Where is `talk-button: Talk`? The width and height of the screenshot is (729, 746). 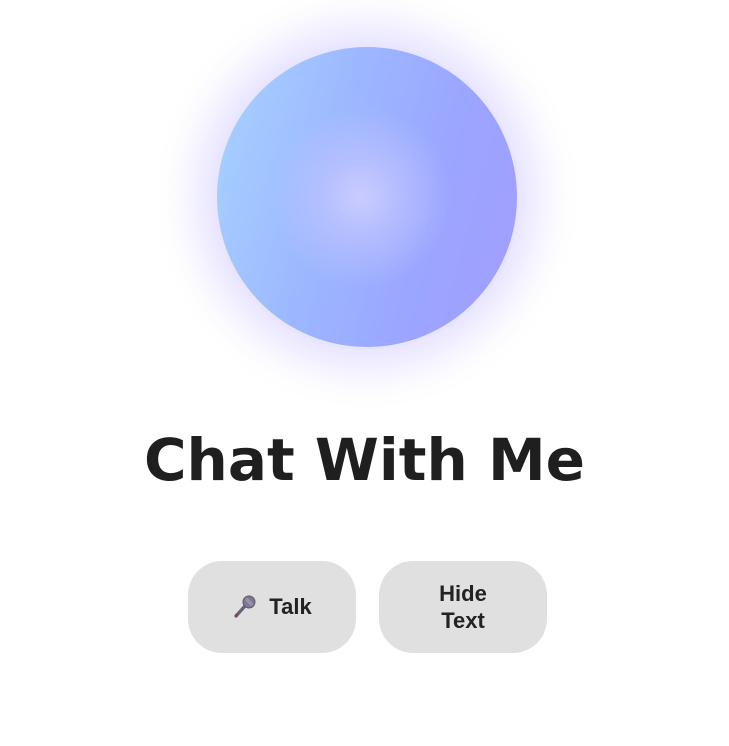 talk-button: Talk is located at coordinates (272, 607).